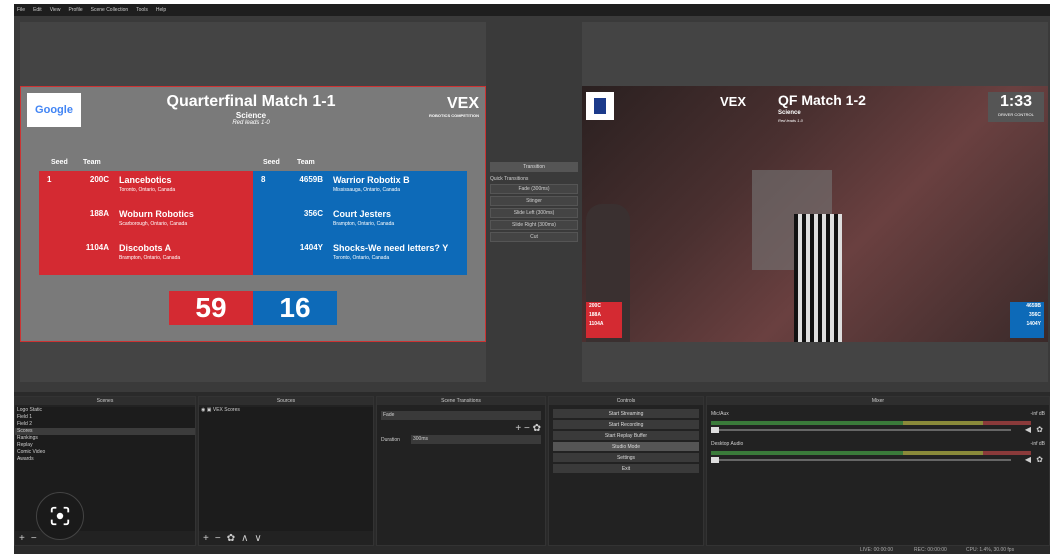  What do you see at coordinates (251, 123) in the screenshot?
I see `match-note: Red leads 1-0` at bounding box center [251, 123].